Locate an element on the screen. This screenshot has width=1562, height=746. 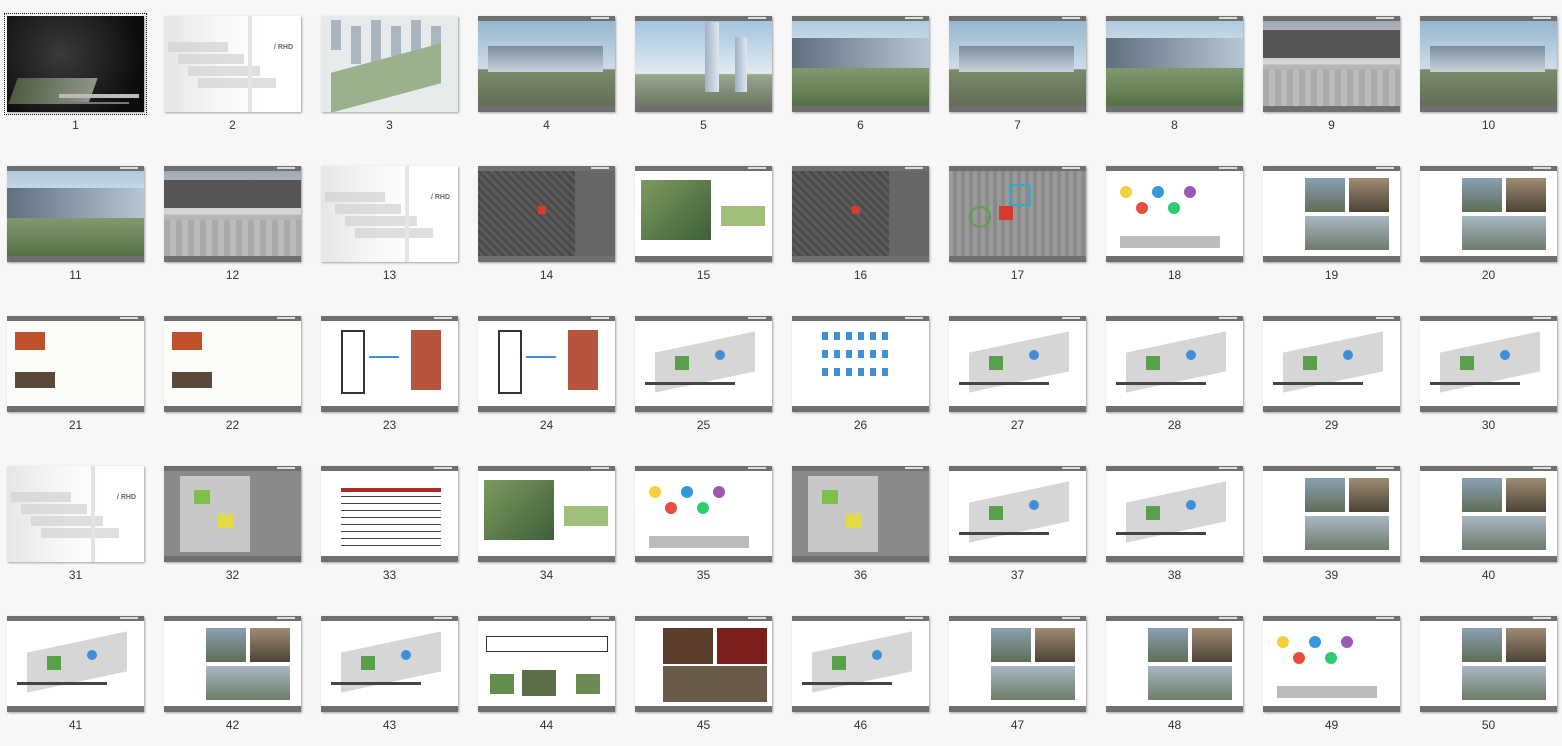
slide-thumbnail-cell: 18 is located at coordinates (1174, 224).